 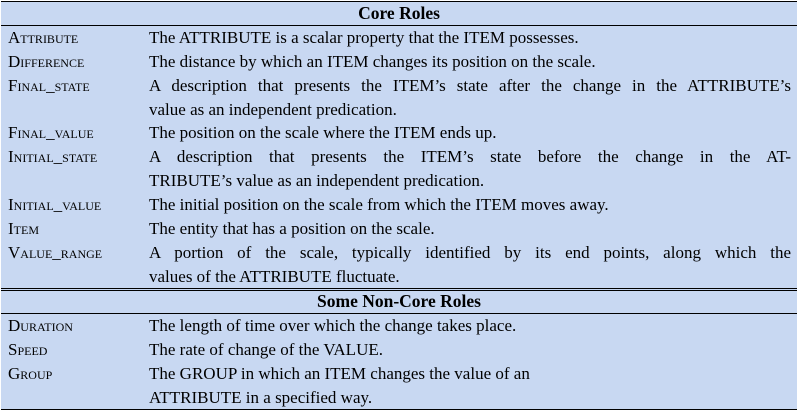 What do you see at coordinates (43, 37) in the screenshot?
I see `role-term: Attribute` at bounding box center [43, 37].